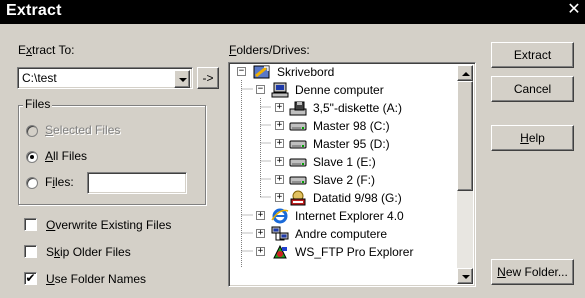  I want to click on all-files-mnemonic: A, so click(49, 156).